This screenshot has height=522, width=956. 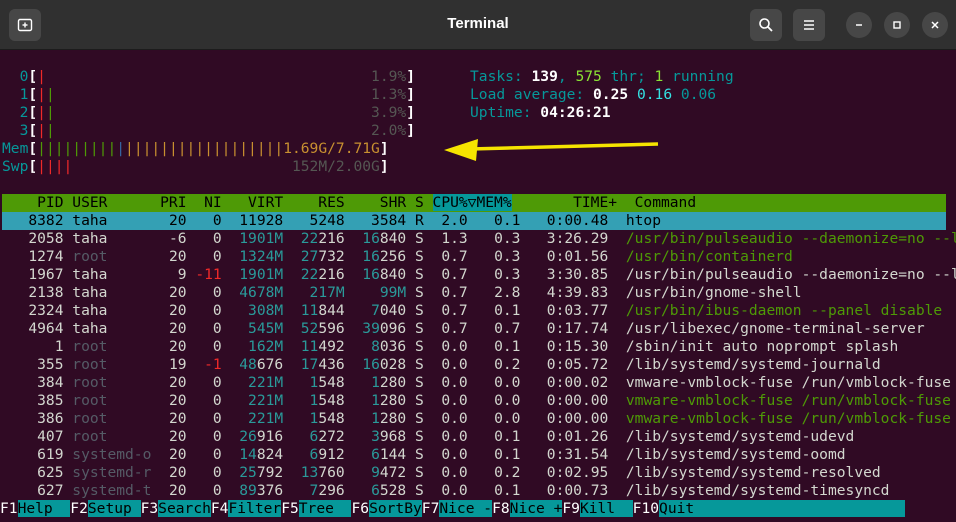 I want to click on fkey-search: F3Search, so click(x=175, y=508).